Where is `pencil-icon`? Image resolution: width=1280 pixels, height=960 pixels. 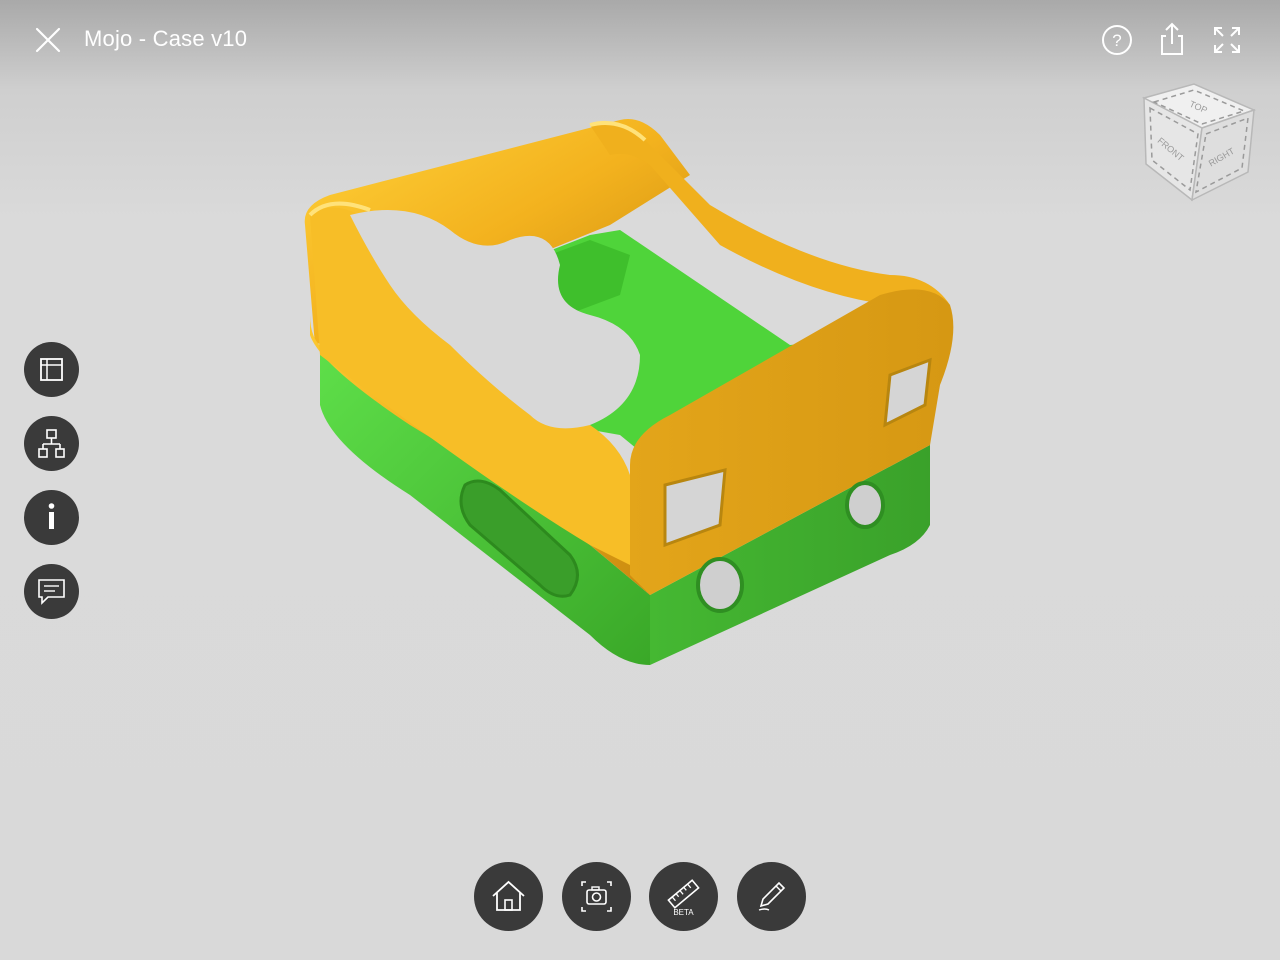 pencil-icon is located at coordinates (772, 896).